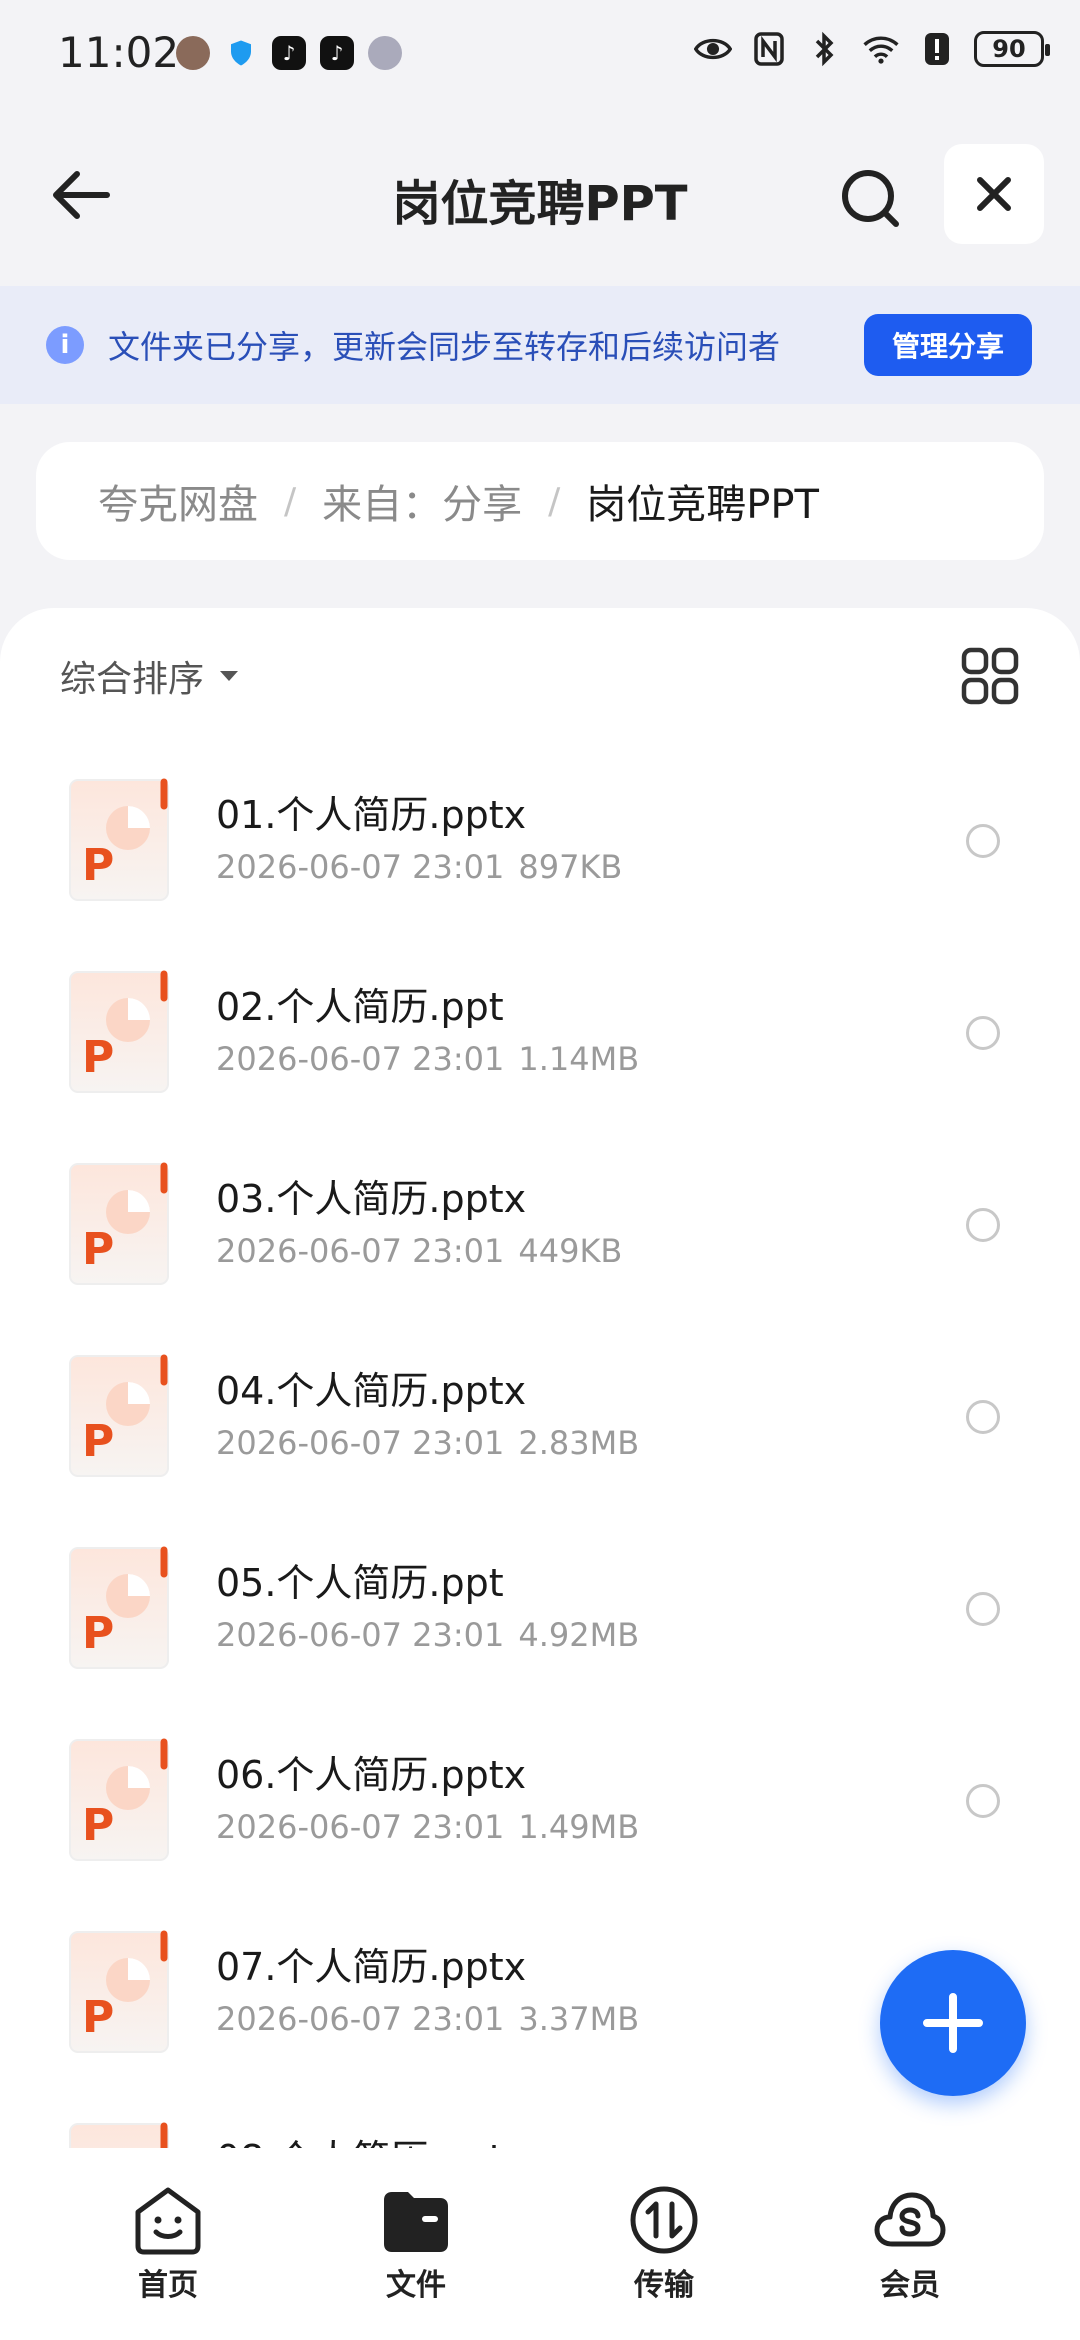 Image resolution: width=1080 pixels, height=2340 pixels. Describe the element at coordinates (444, 347) in the screenshot. I see `share-notice-text: 文件夹已分享，更新会同步至转存和后续访问者` at that location.